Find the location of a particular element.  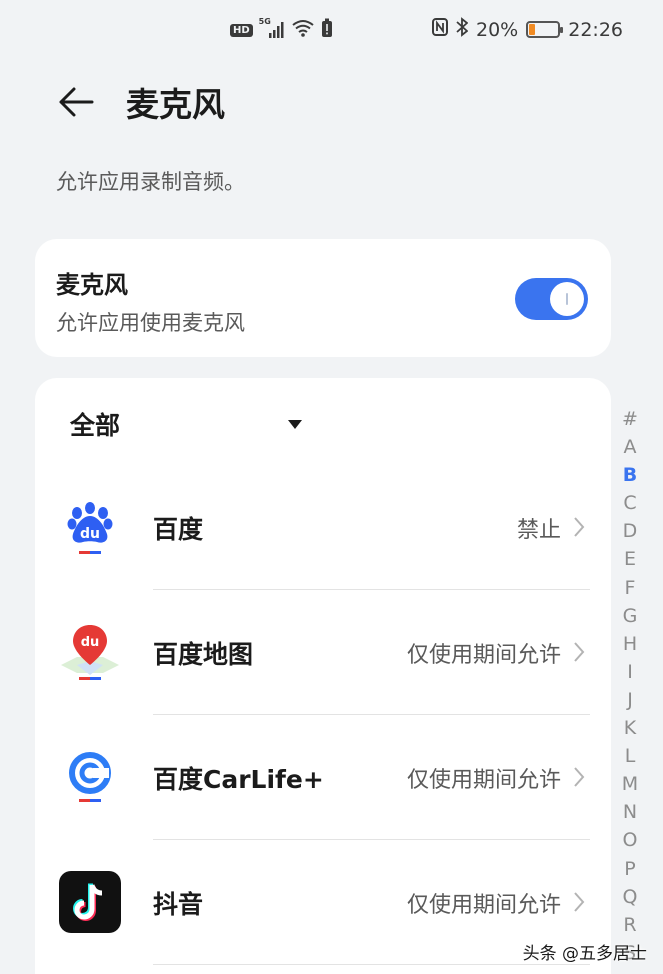

baidu-maps-app-icon: du is located at coordinates (90, 652).